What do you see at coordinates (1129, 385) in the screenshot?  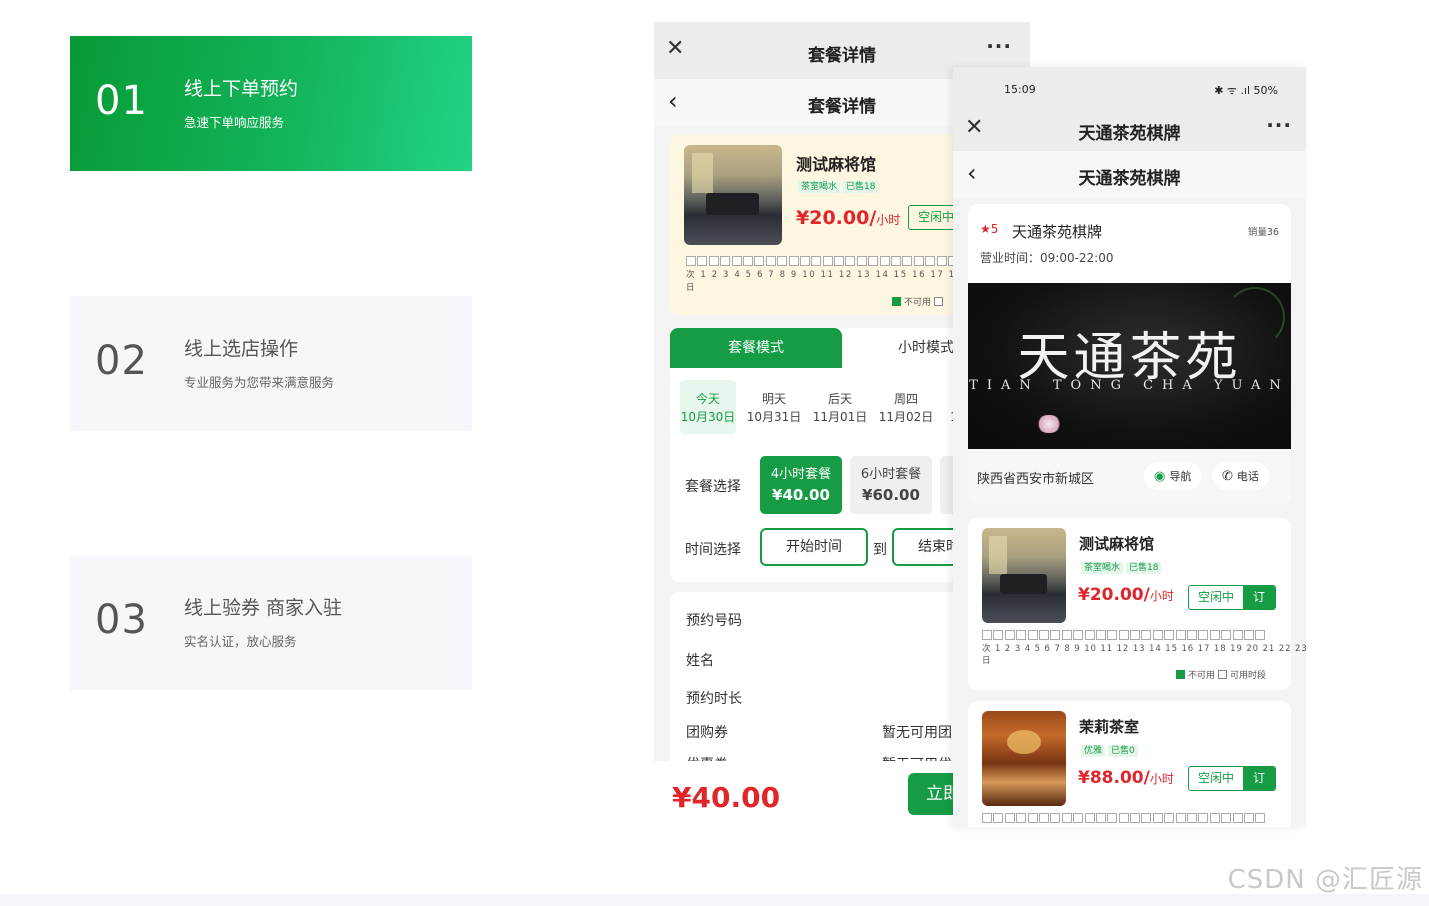 I see `banner-english-logo: TIAN TONG CHA YUAN` at bounding box center [1129, 385].